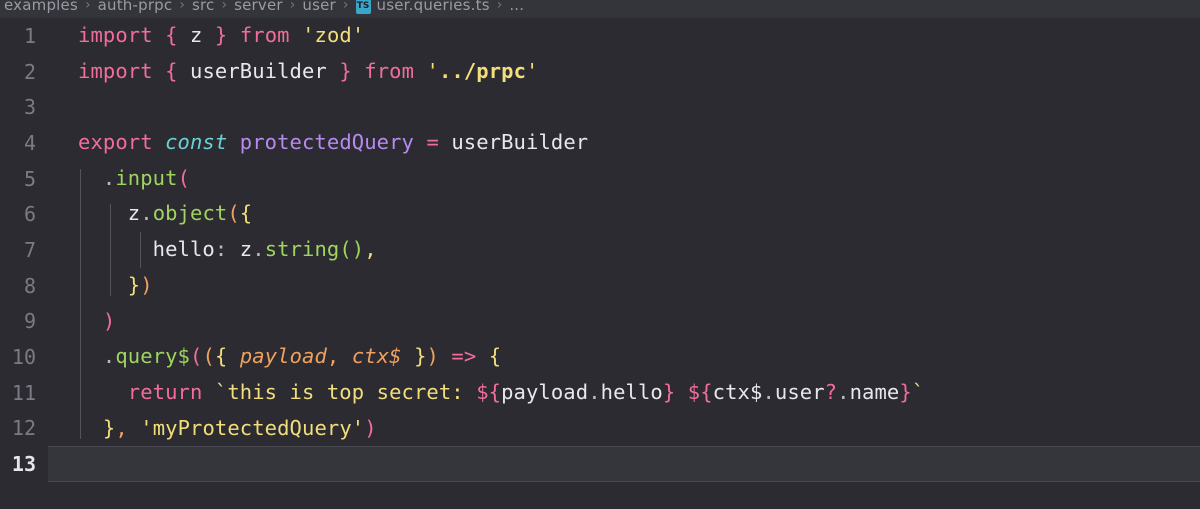 The height and width of the screenshot is (509, 1200). Describe the element at coordinates (624, 285) in the screenshot. I see `code-line-text: })` at that location.